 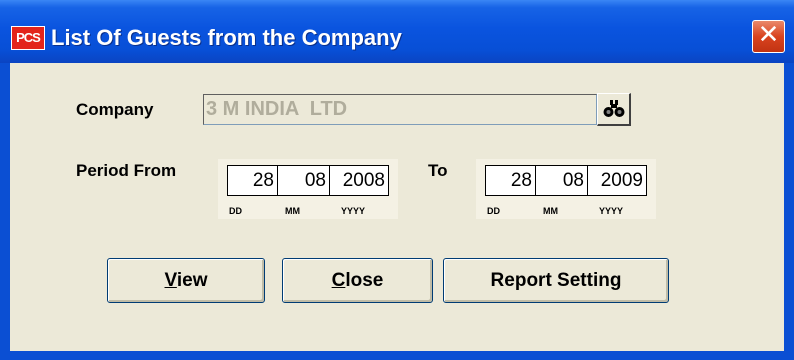 What do you see at coordinates (768, 36) in the screenshot?
I see `window-close-button: ✕` at bounding box center [768, 36].